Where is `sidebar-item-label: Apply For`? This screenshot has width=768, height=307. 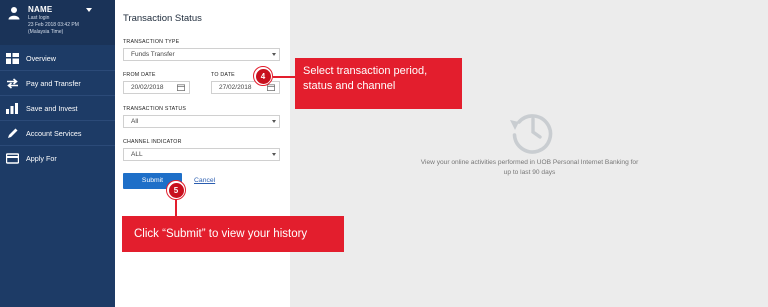
sidebar-item-label: Apply For is located at coordinates (41, 158).